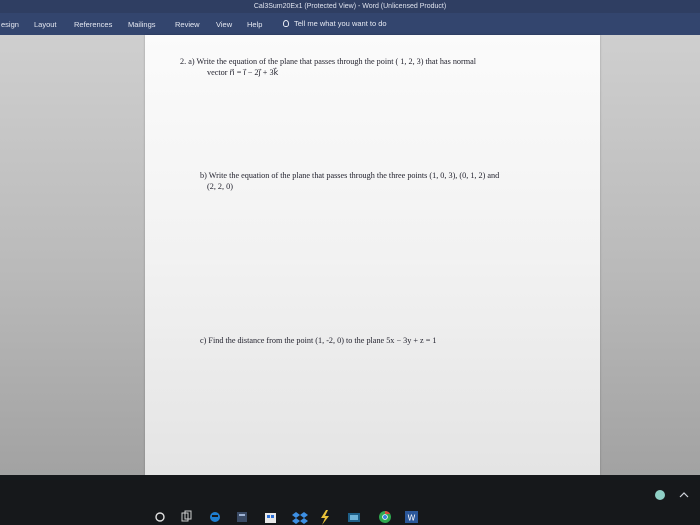 This screenshot has height=525, width=700. What do you see at coordinates (684, 495) in the screenshot?
I see `tray-expand-icon` at bounding box center [684, 495].